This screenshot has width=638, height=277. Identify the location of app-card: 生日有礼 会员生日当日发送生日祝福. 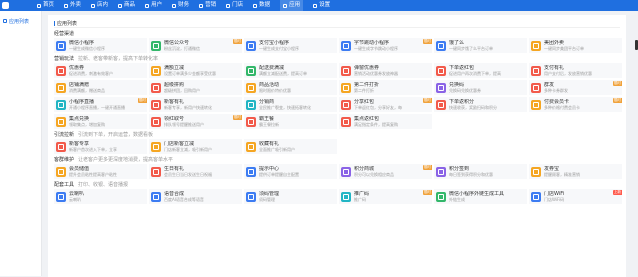
(195, 171).